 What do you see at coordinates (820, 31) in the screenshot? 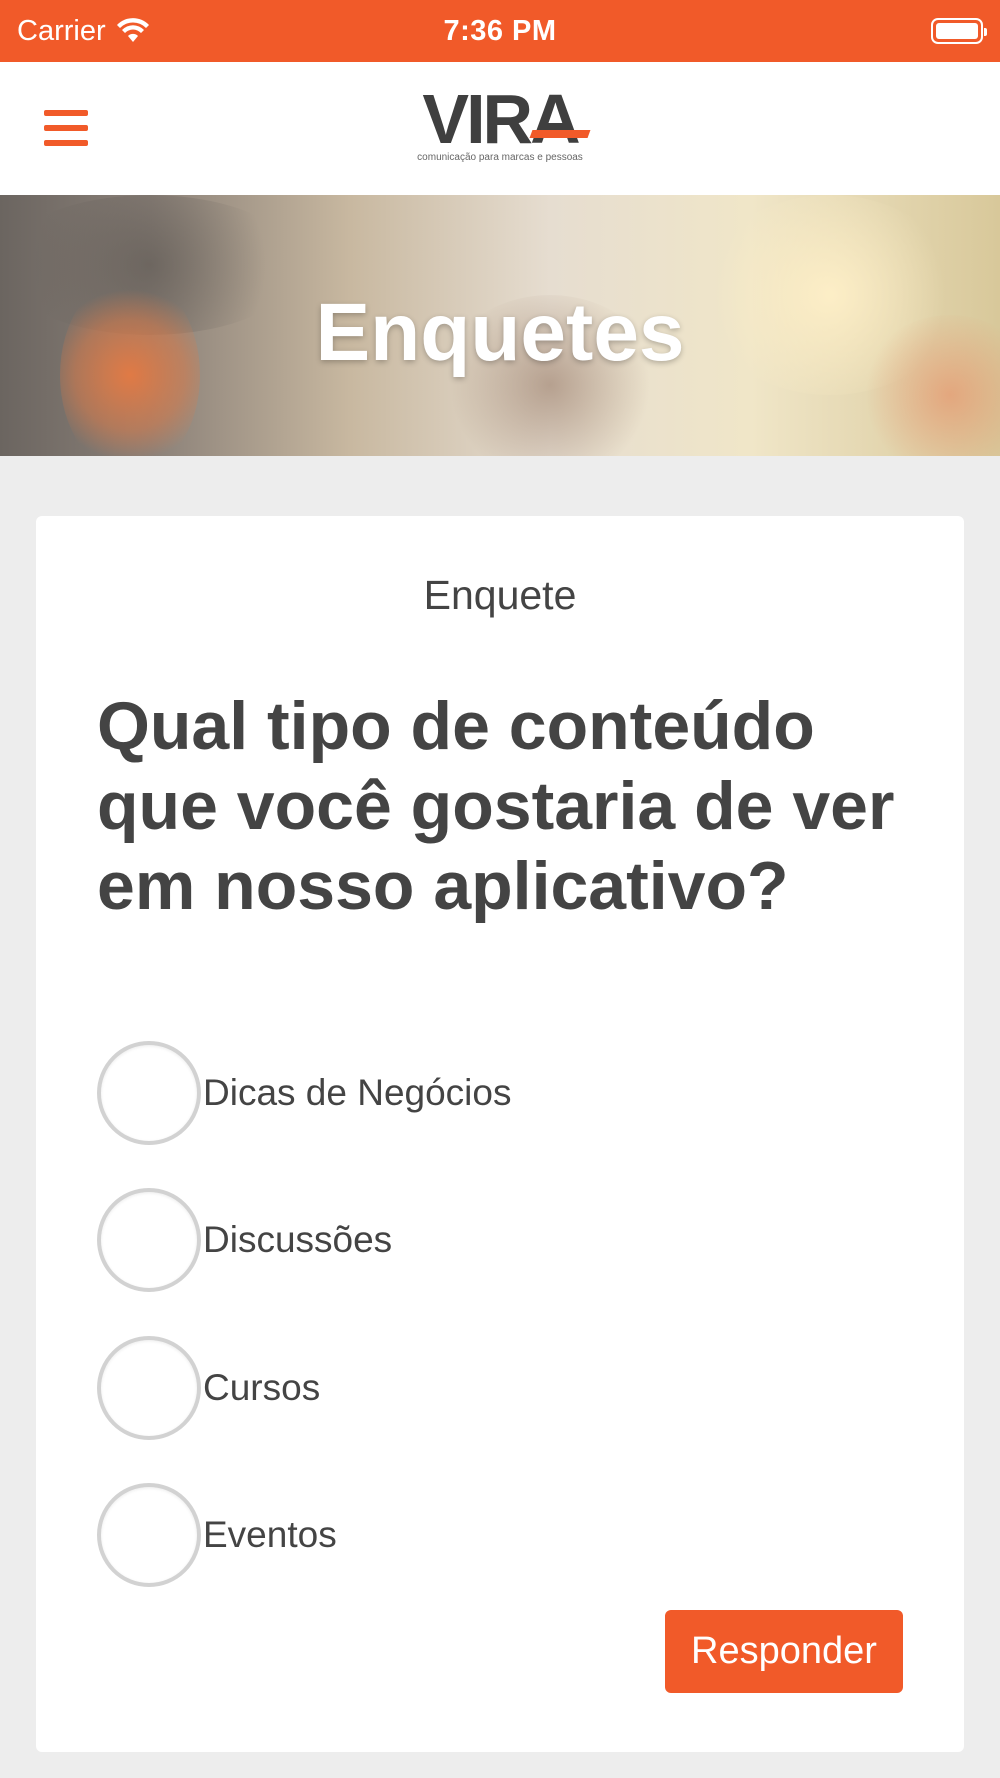
I see `status-right` at bounding box center [820, 31].